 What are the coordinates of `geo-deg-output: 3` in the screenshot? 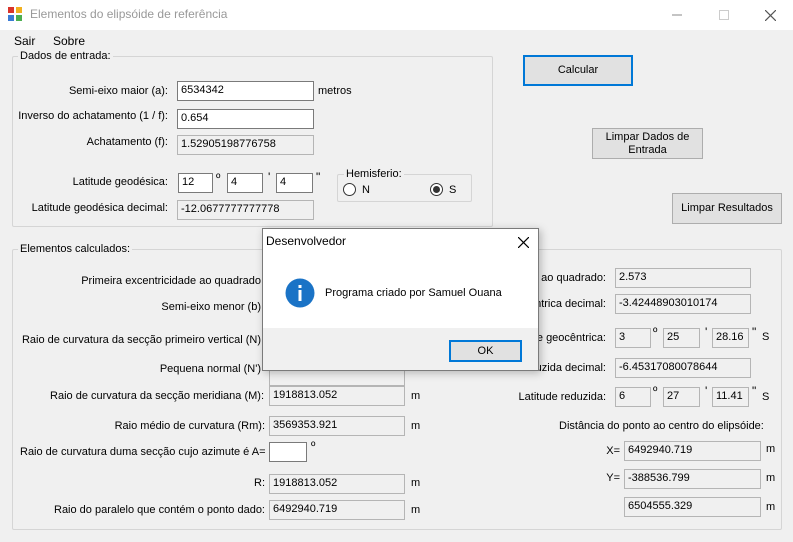 It's located at (633, 338).